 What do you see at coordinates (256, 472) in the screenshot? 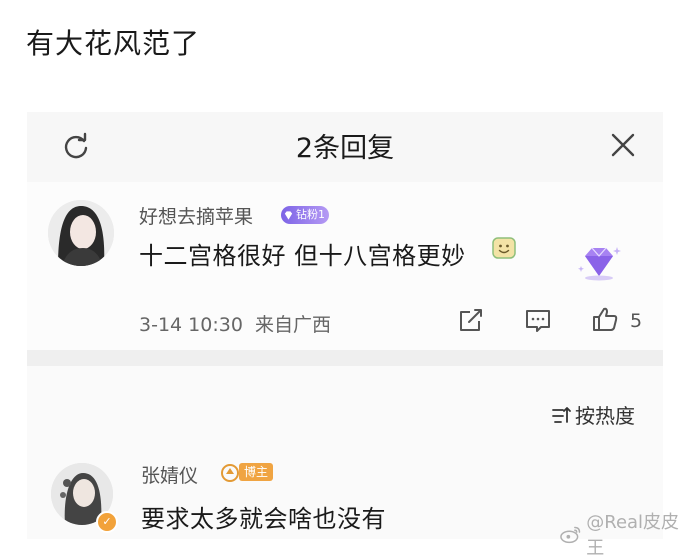
I see `host-badge-label: 博主` at bounding box center [256, 472].